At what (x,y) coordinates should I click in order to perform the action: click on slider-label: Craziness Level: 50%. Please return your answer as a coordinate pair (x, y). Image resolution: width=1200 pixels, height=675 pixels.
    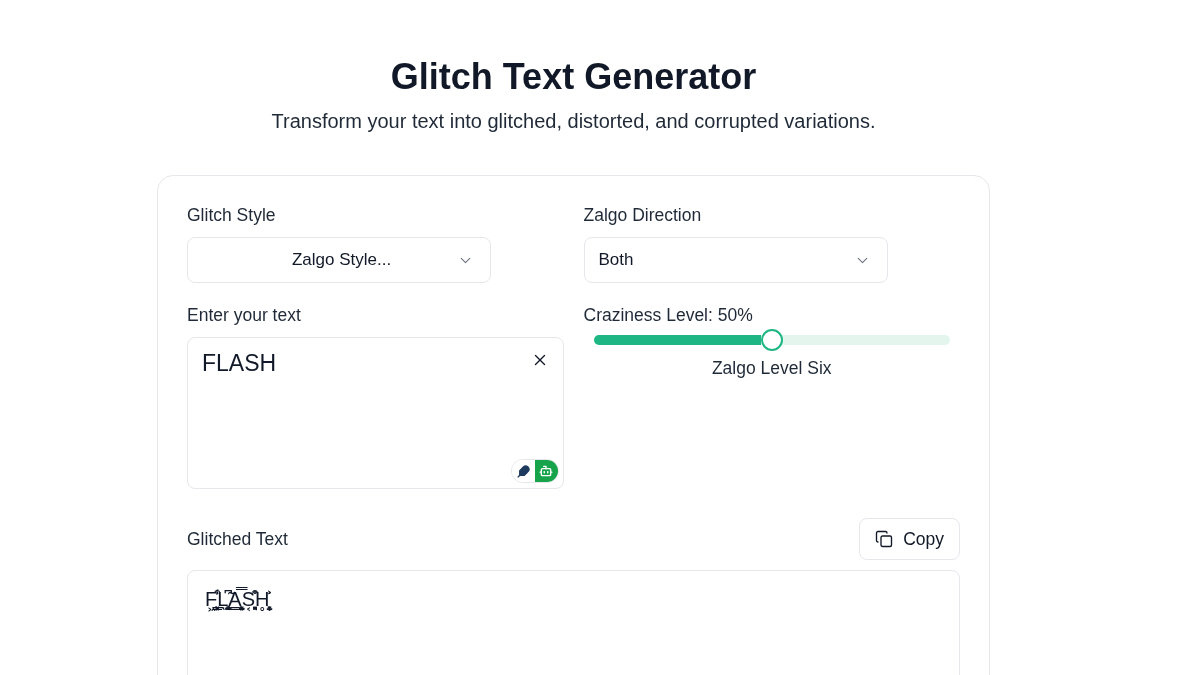
    Looking at the image, I should click on (668, 315).